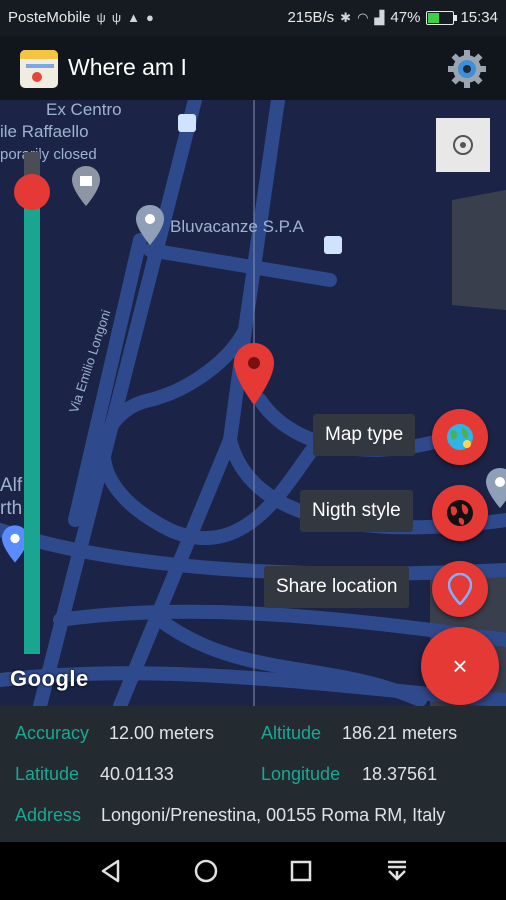  What do you see at coordinates (397, 871) in the screenshot?
I see `notification-pulldown-icon` at bounding box center [397, 871].